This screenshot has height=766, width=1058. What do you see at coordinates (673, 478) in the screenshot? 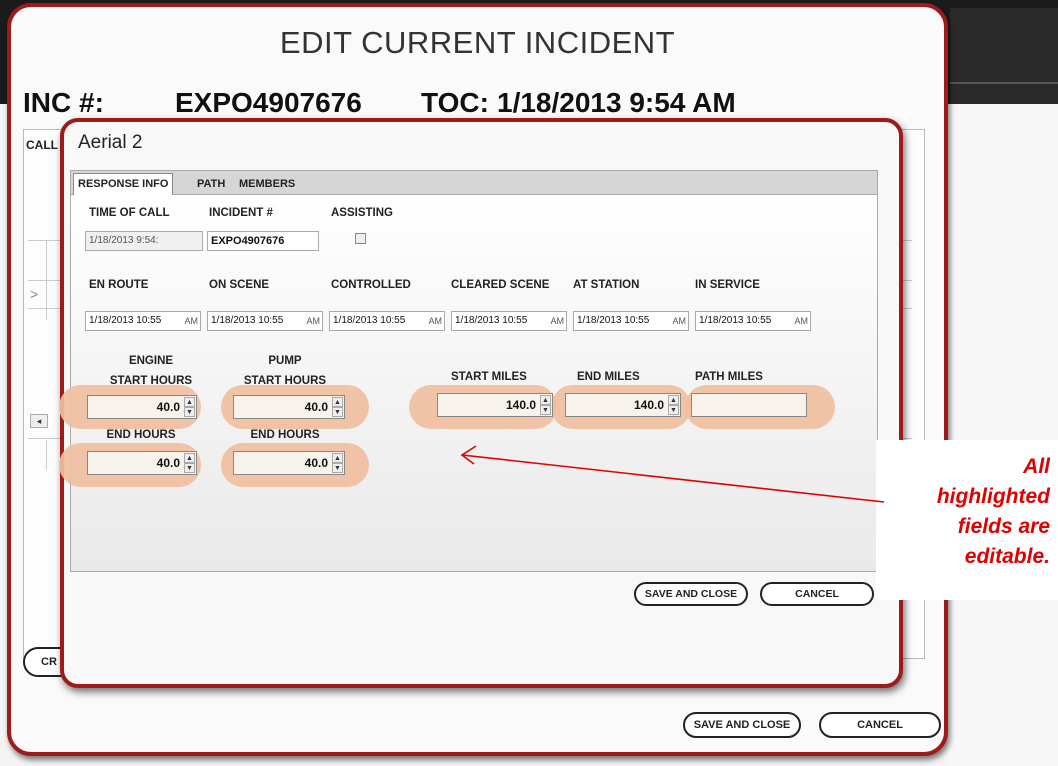
I see `arrow-line` at bounding box center [673, 478].